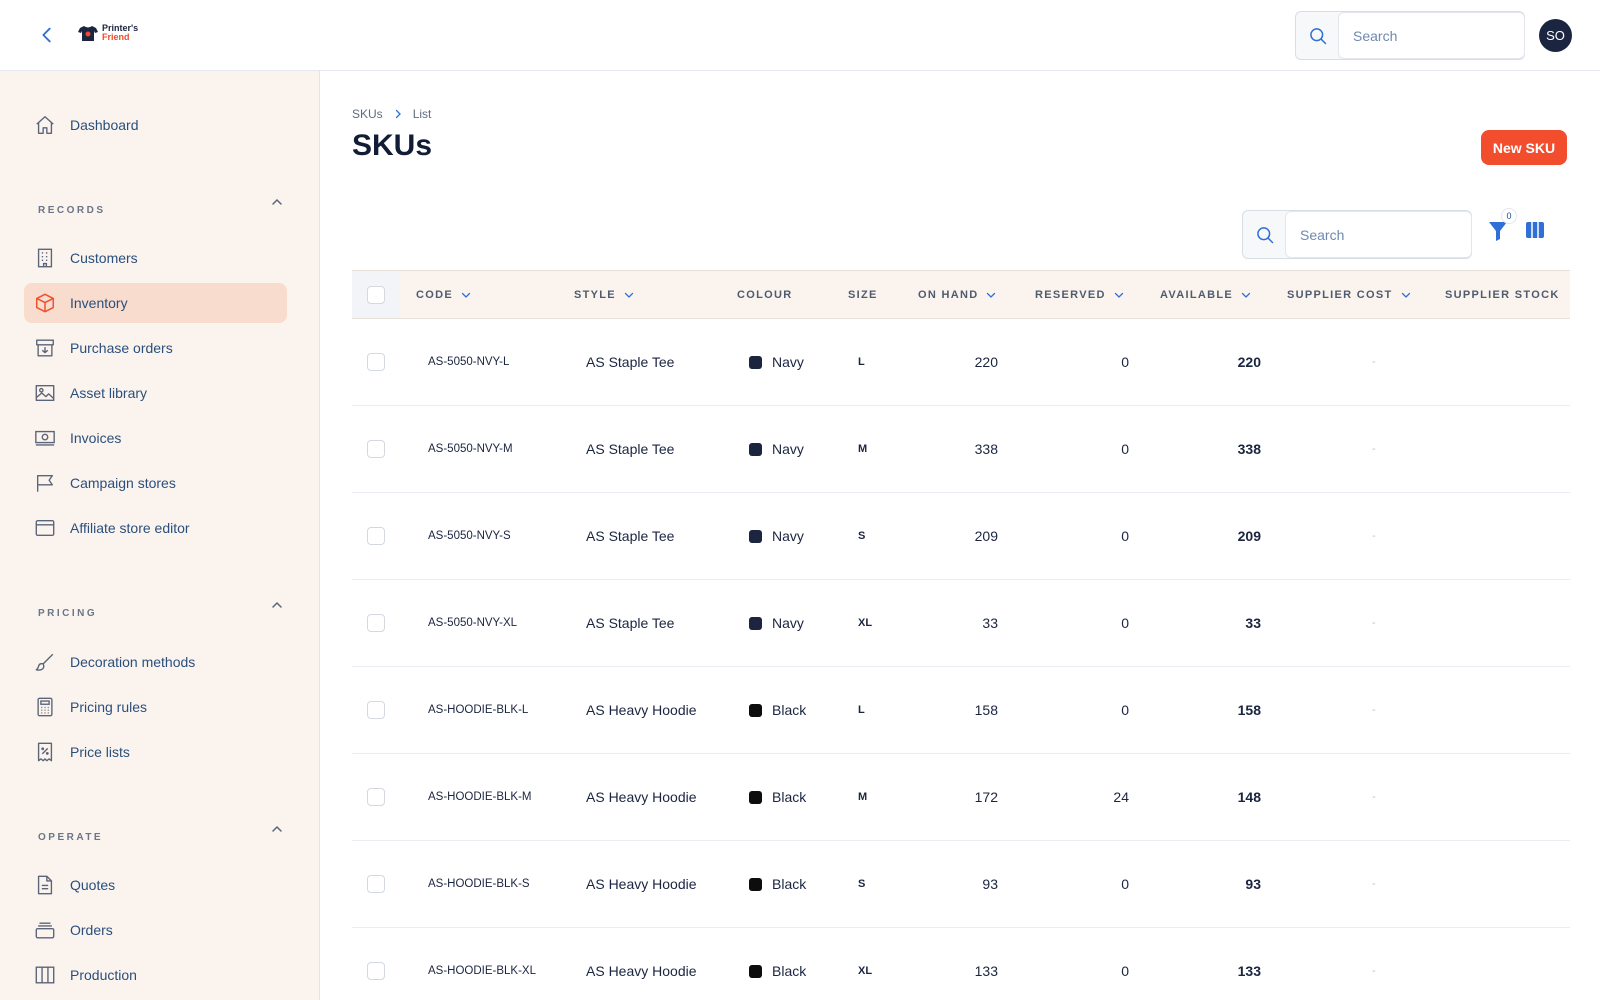  Describe the element at coordinates (45, 125) in the screenshot. I see `home-icon` at that location.